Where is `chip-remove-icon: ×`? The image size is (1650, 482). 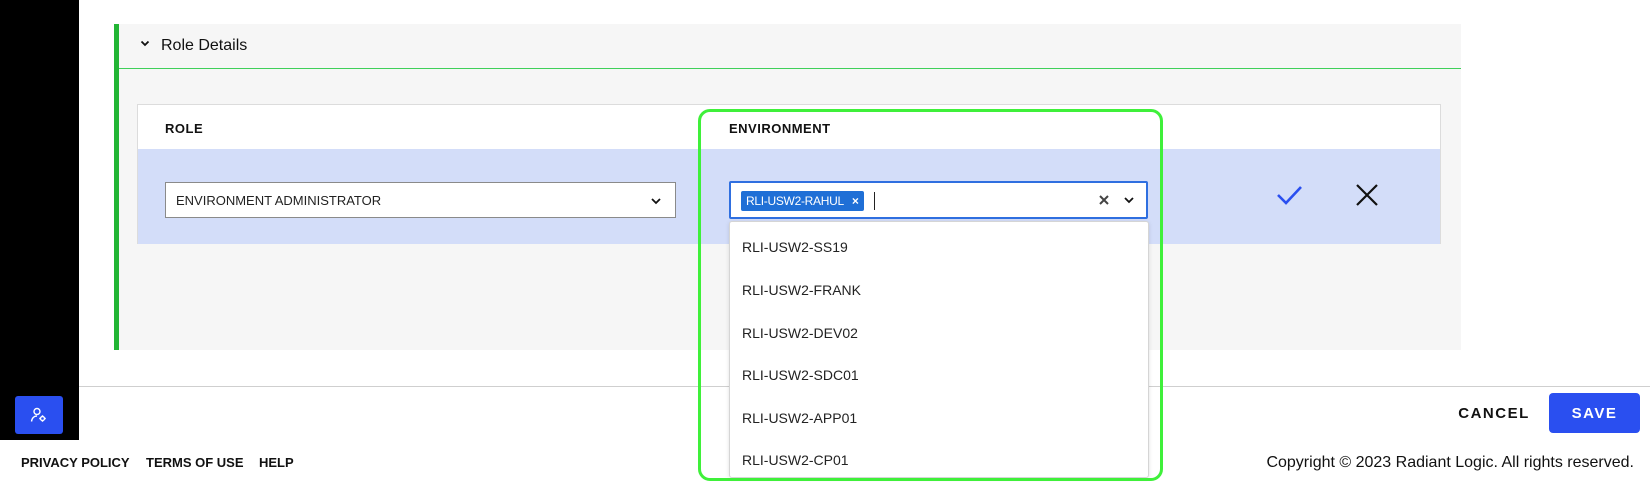
chip-remove-icon: × is located at coordinates (855, 201).